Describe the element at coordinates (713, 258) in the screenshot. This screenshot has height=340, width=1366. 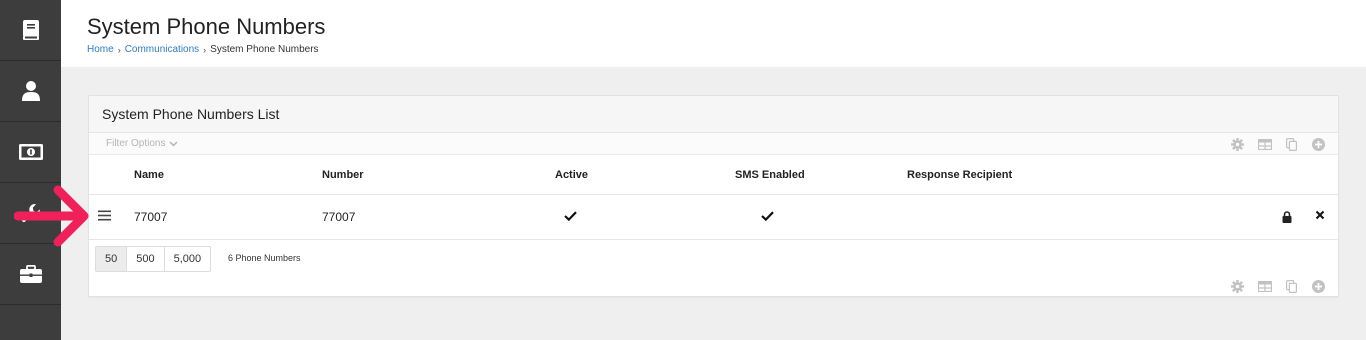
I see `pagination-row: 50 500 5,000 6 Phone Numbers` at that location.